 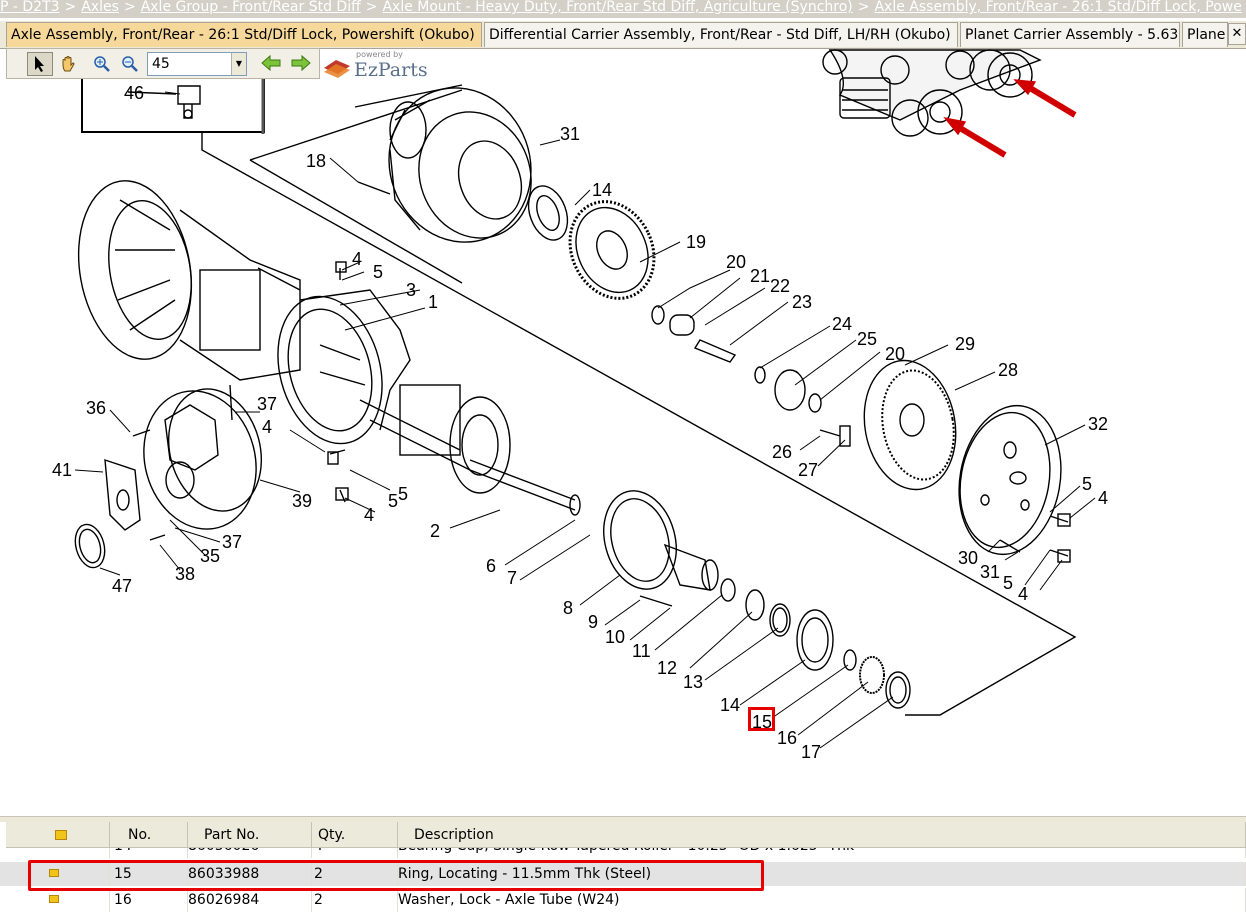 I want to click on wheel-hub-left-part, so click(x=189, y=280).